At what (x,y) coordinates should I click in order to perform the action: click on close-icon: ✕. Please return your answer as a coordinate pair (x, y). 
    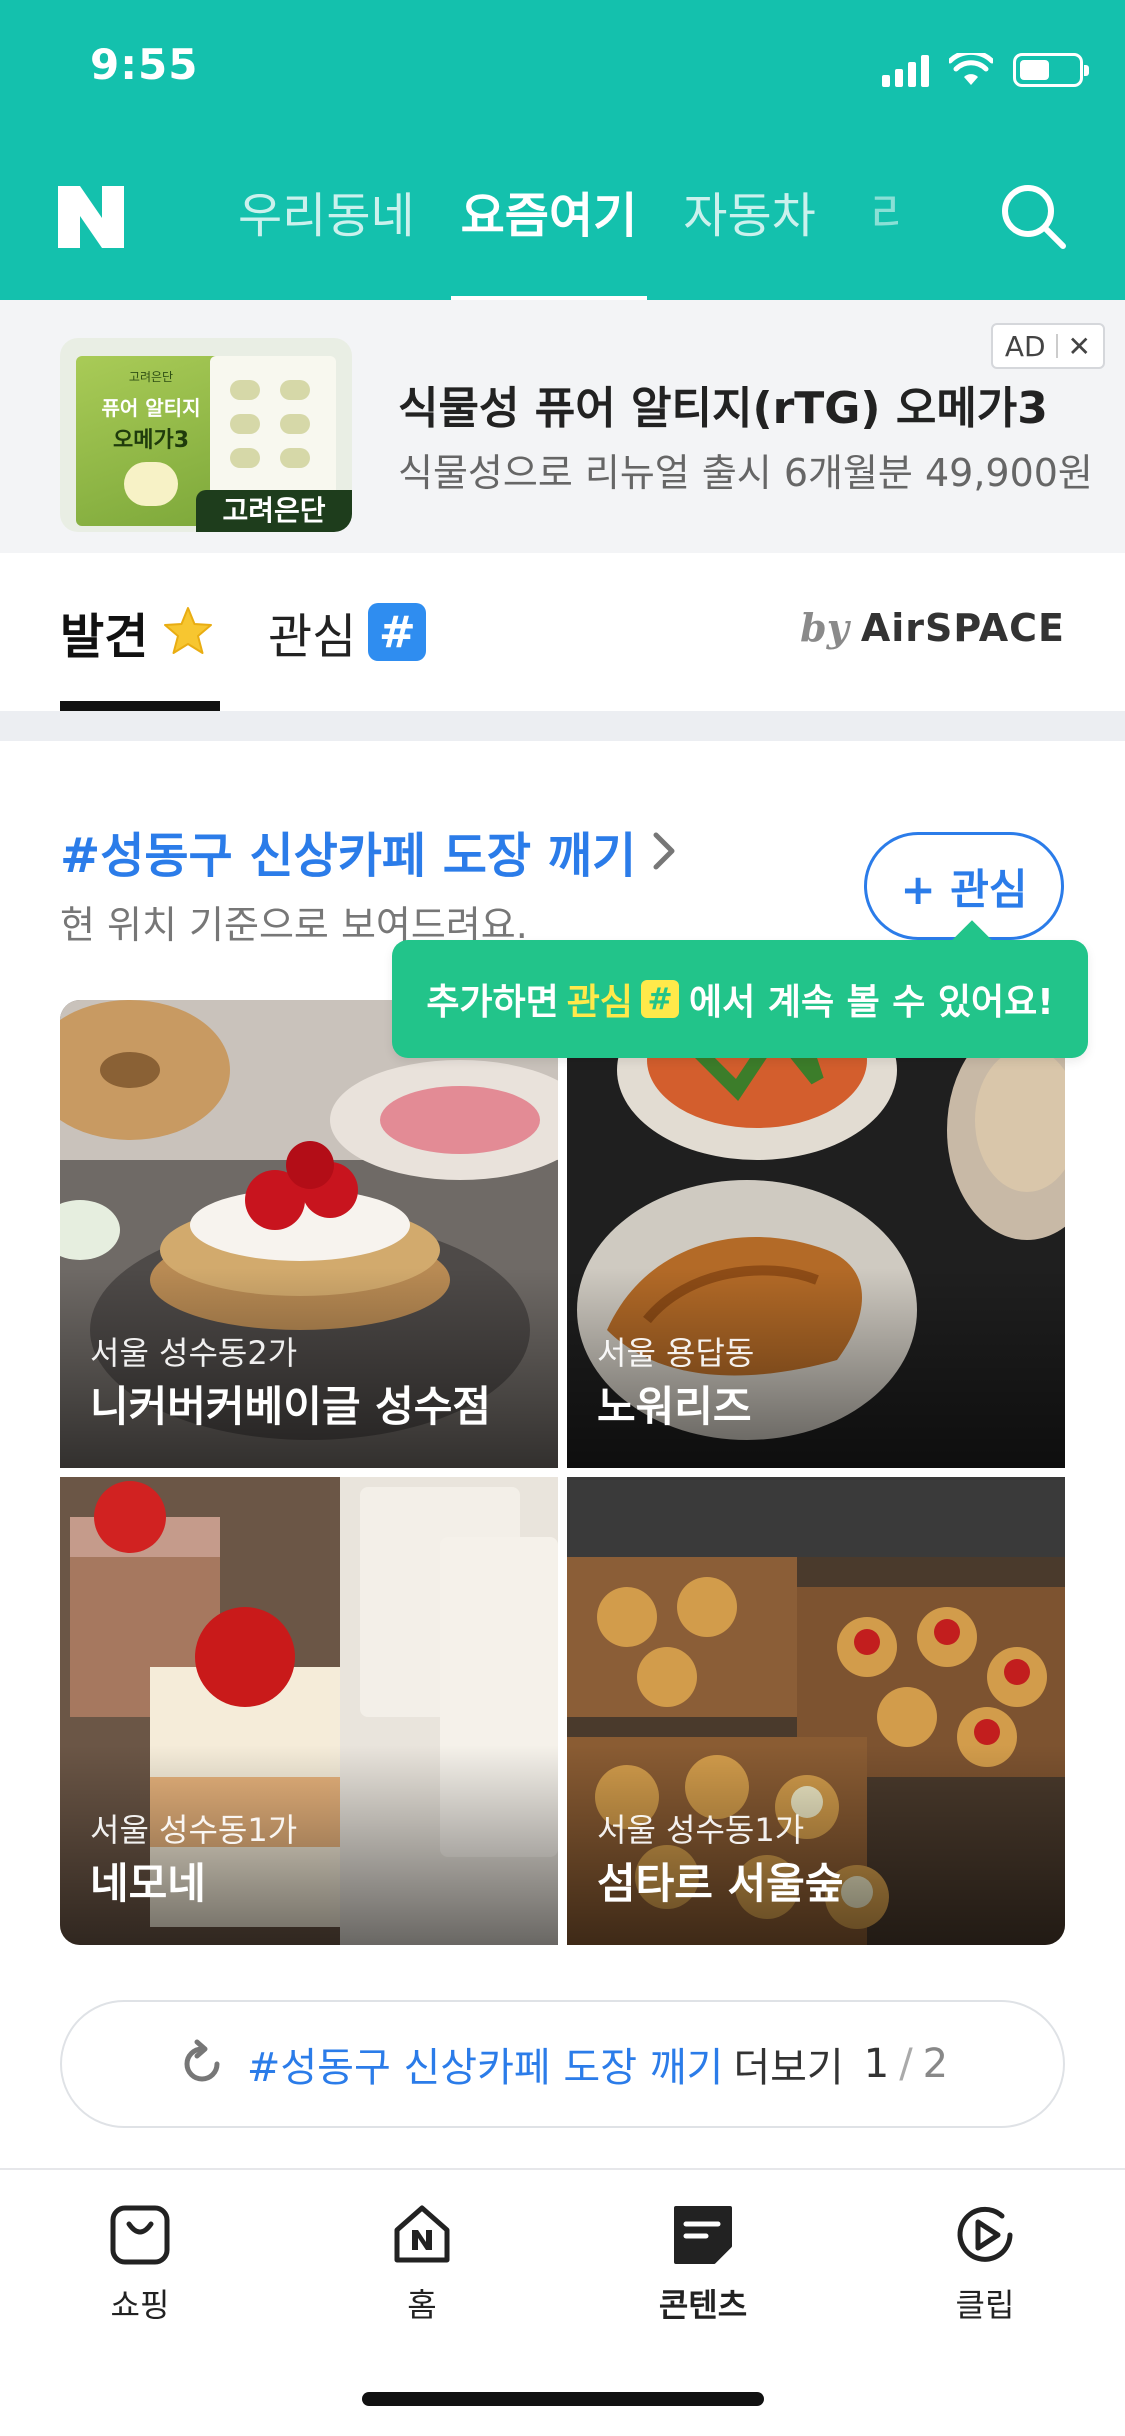
    Looking at the image, I should click on (1079, 346).